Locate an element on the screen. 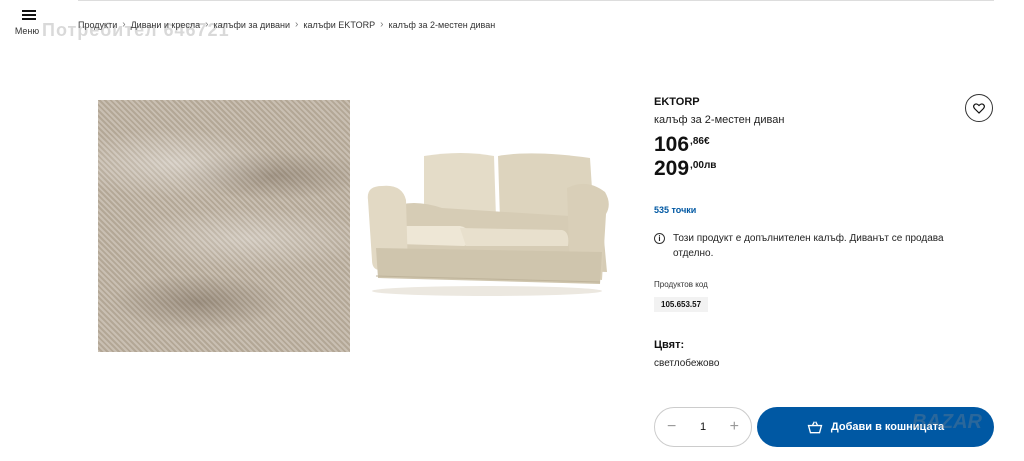 This screenshot has height=461, width=1024. product-brand: EKTORP is located at coordinates (677, 102).